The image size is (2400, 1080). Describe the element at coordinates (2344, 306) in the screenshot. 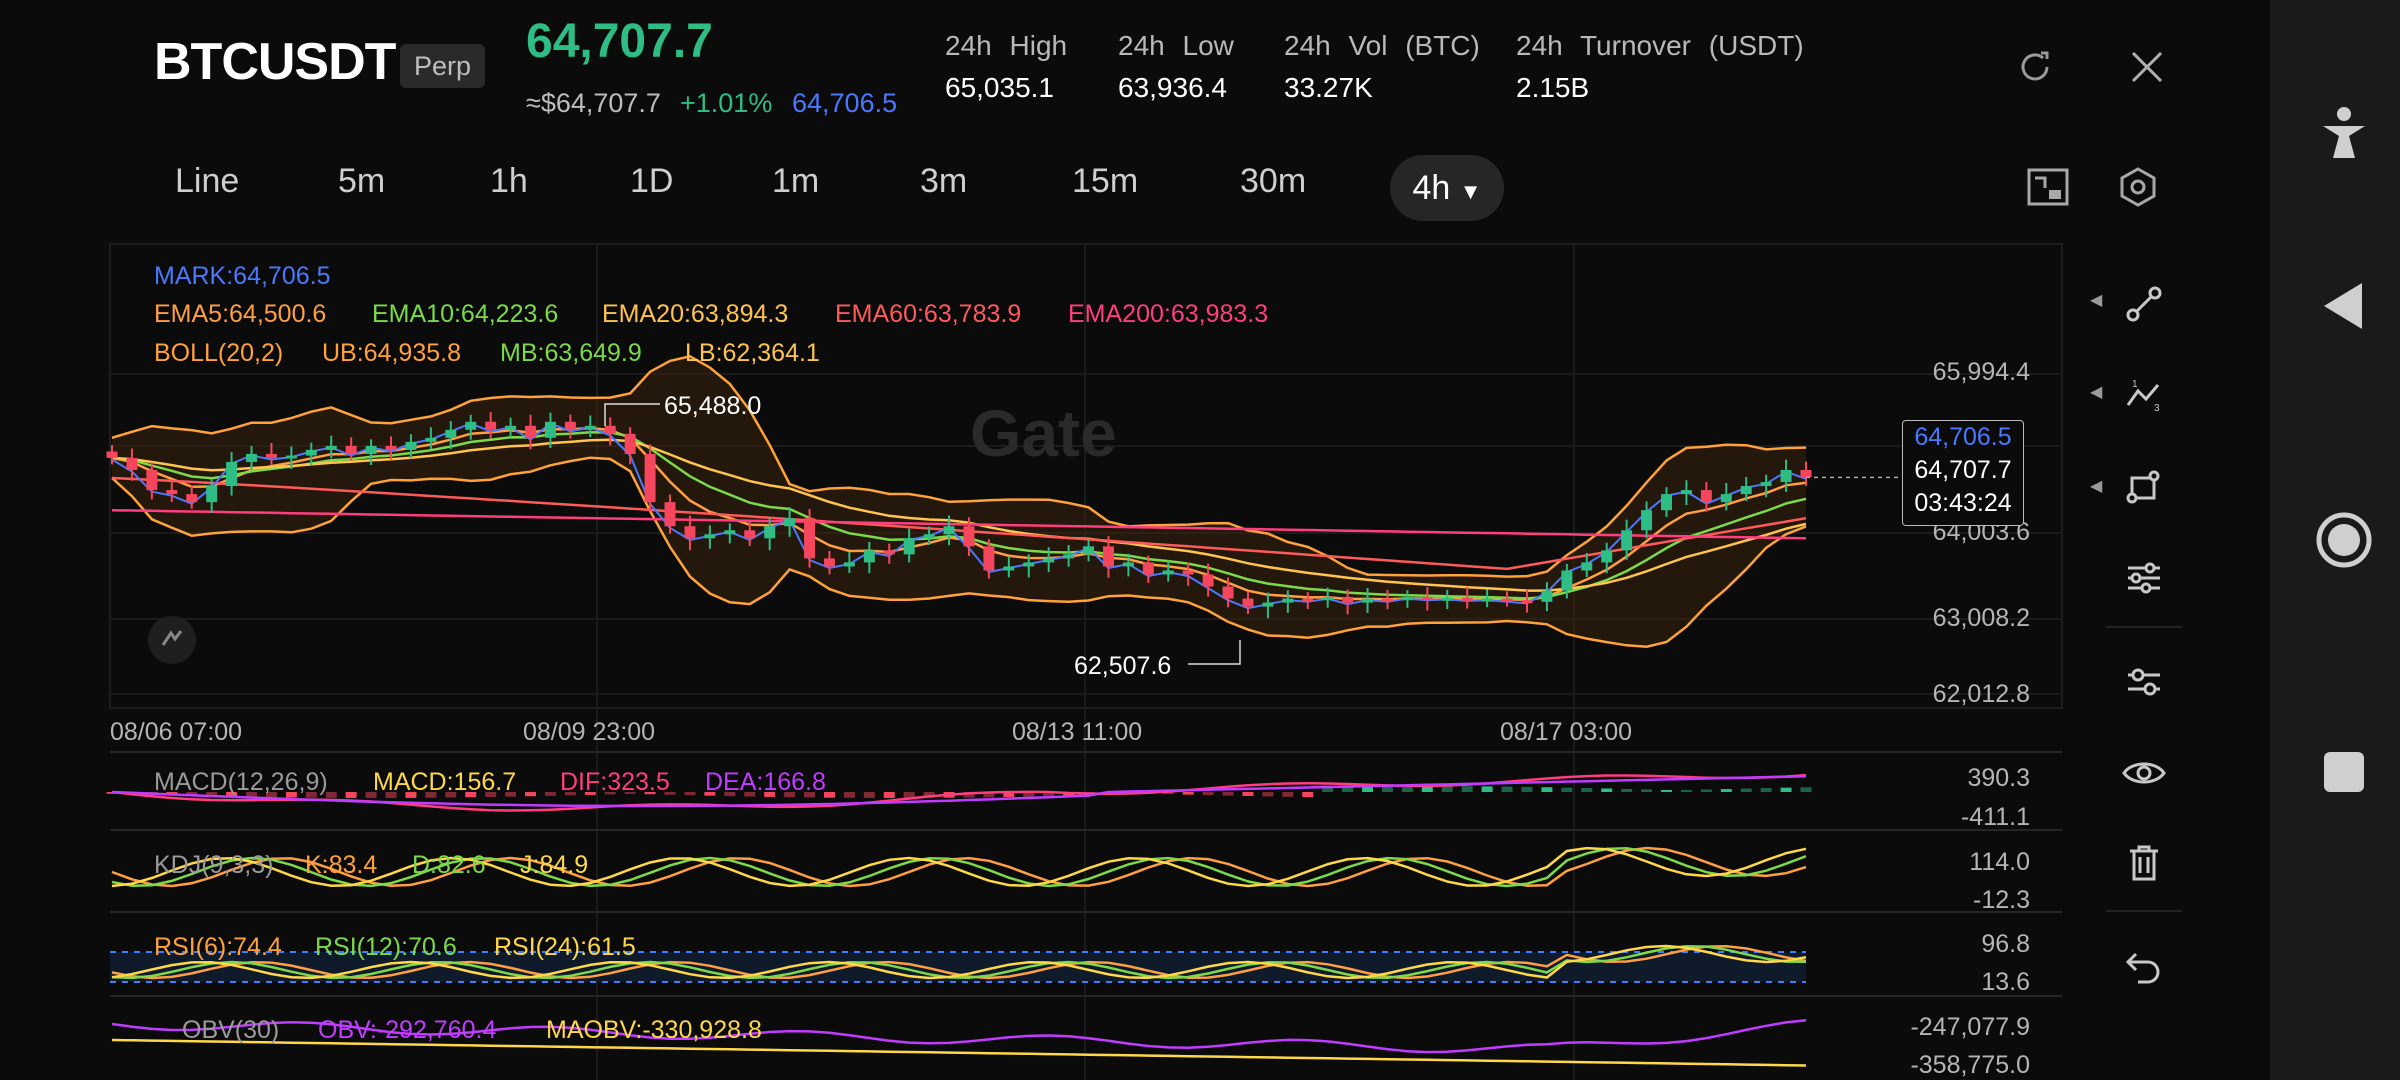

I see `back-nav-icon` at that location.